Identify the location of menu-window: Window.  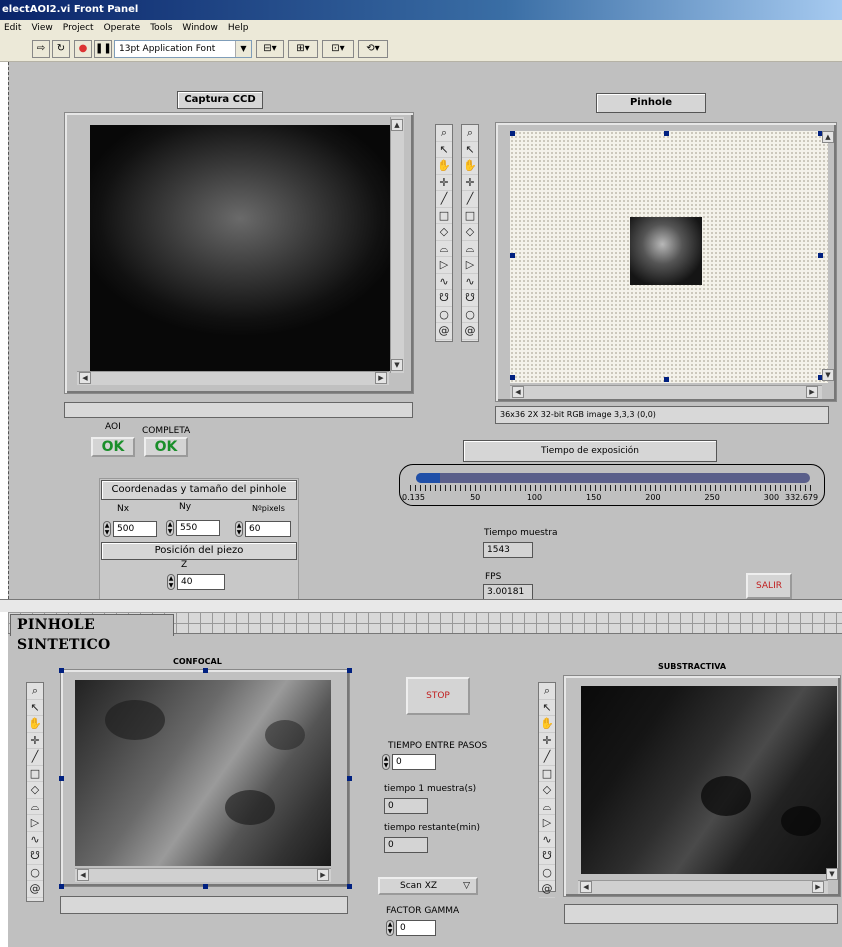
(200, 28).